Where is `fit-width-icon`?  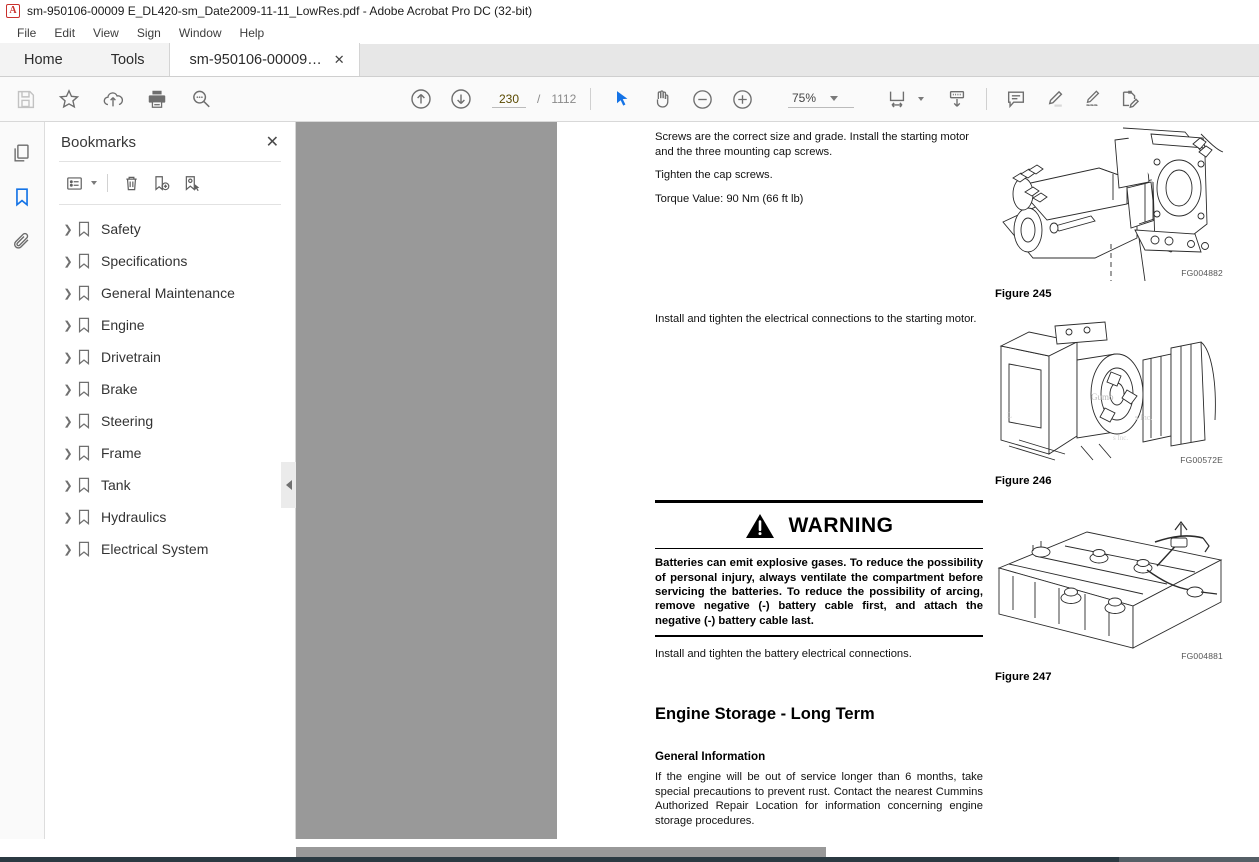
fit-width-icon is located at coordinates (897, 99).